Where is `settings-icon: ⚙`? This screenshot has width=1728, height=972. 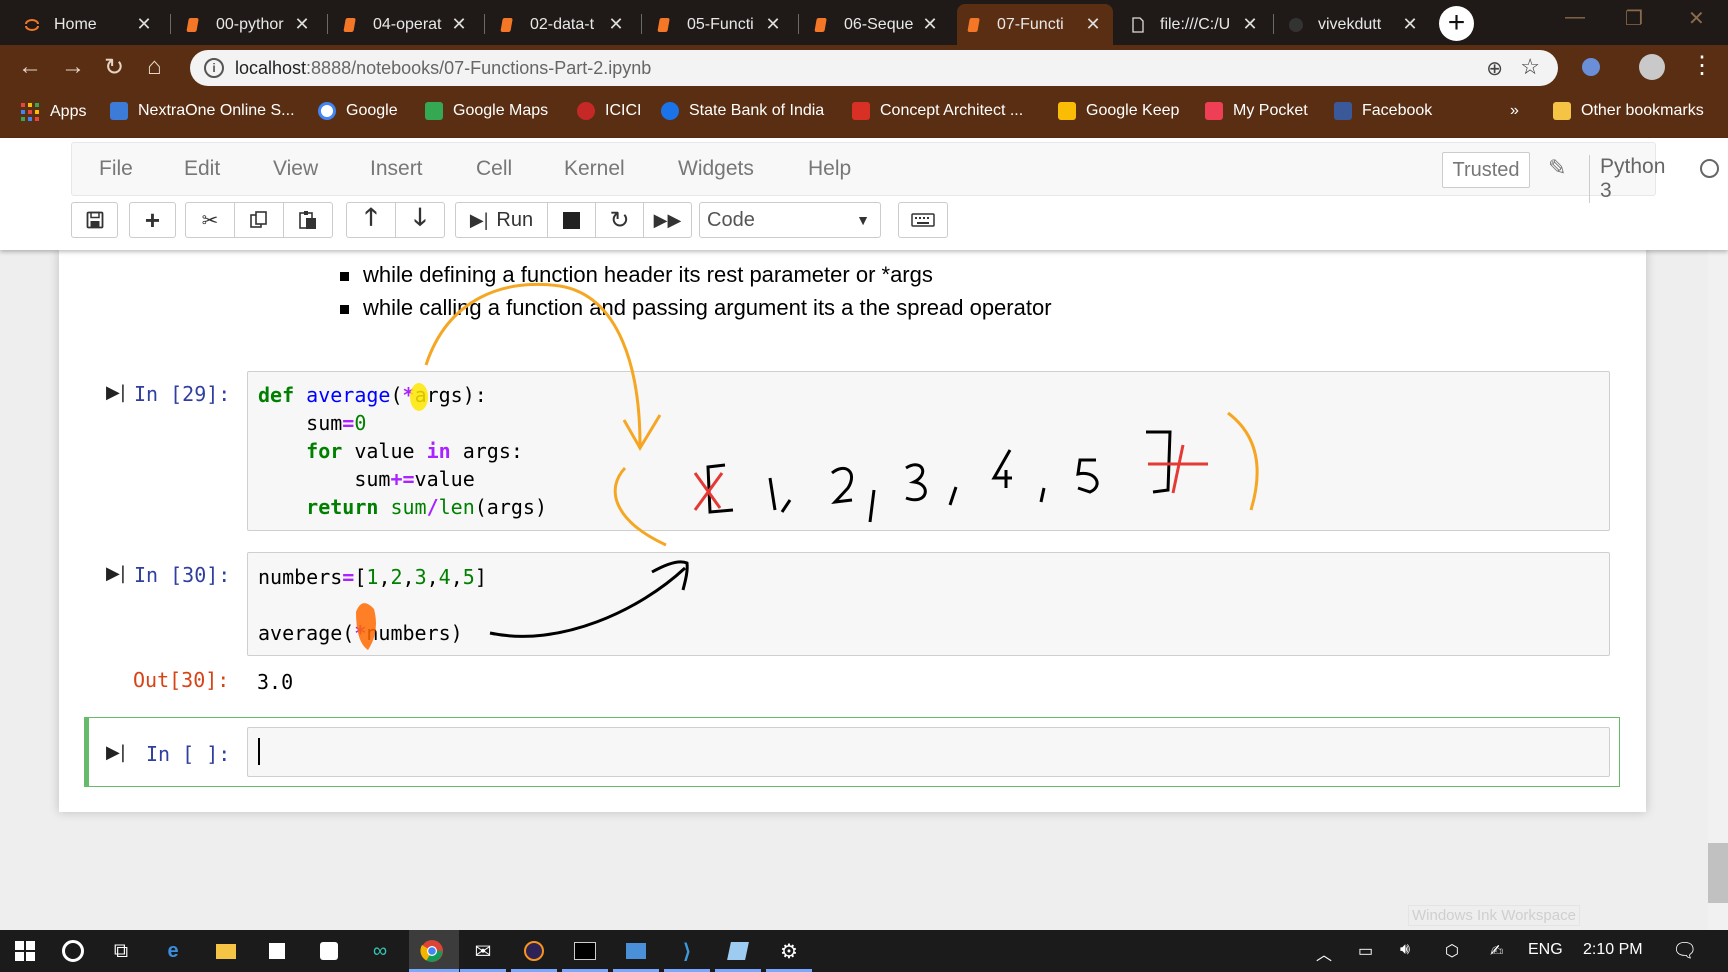 settings-icon: ⚙ is located at coordinates (789, 951).